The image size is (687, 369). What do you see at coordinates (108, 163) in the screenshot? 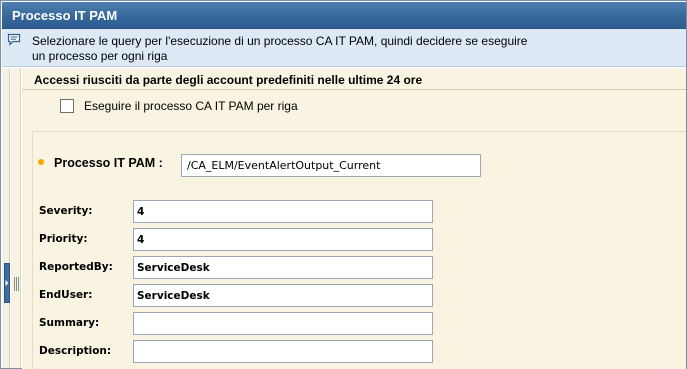
I see `process-label: Processo IT PAM :` at bounding box center [108, 163].